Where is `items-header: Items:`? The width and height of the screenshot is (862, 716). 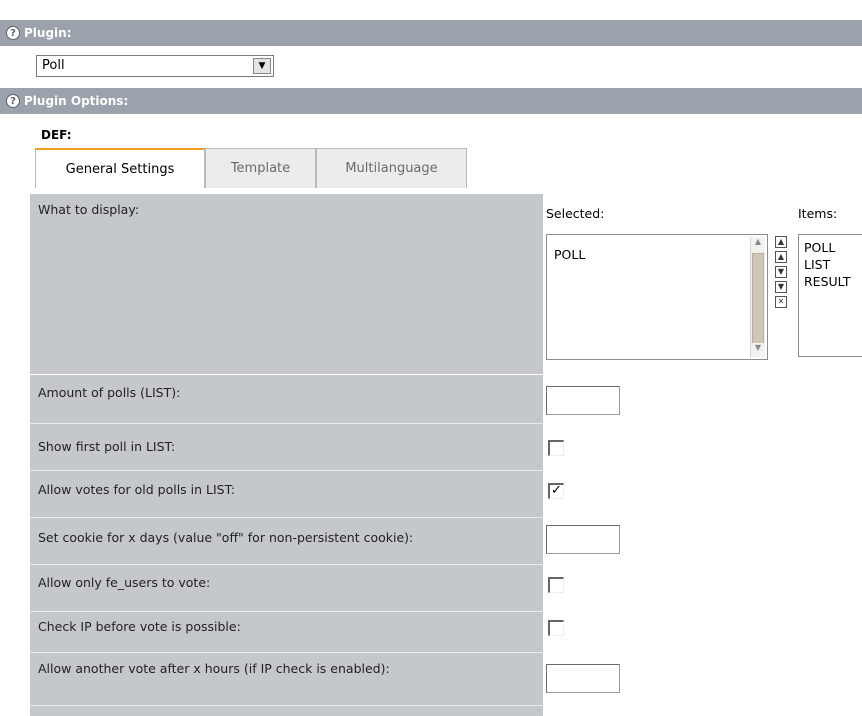 items-header: Items: is located at coordinates (818, 213).